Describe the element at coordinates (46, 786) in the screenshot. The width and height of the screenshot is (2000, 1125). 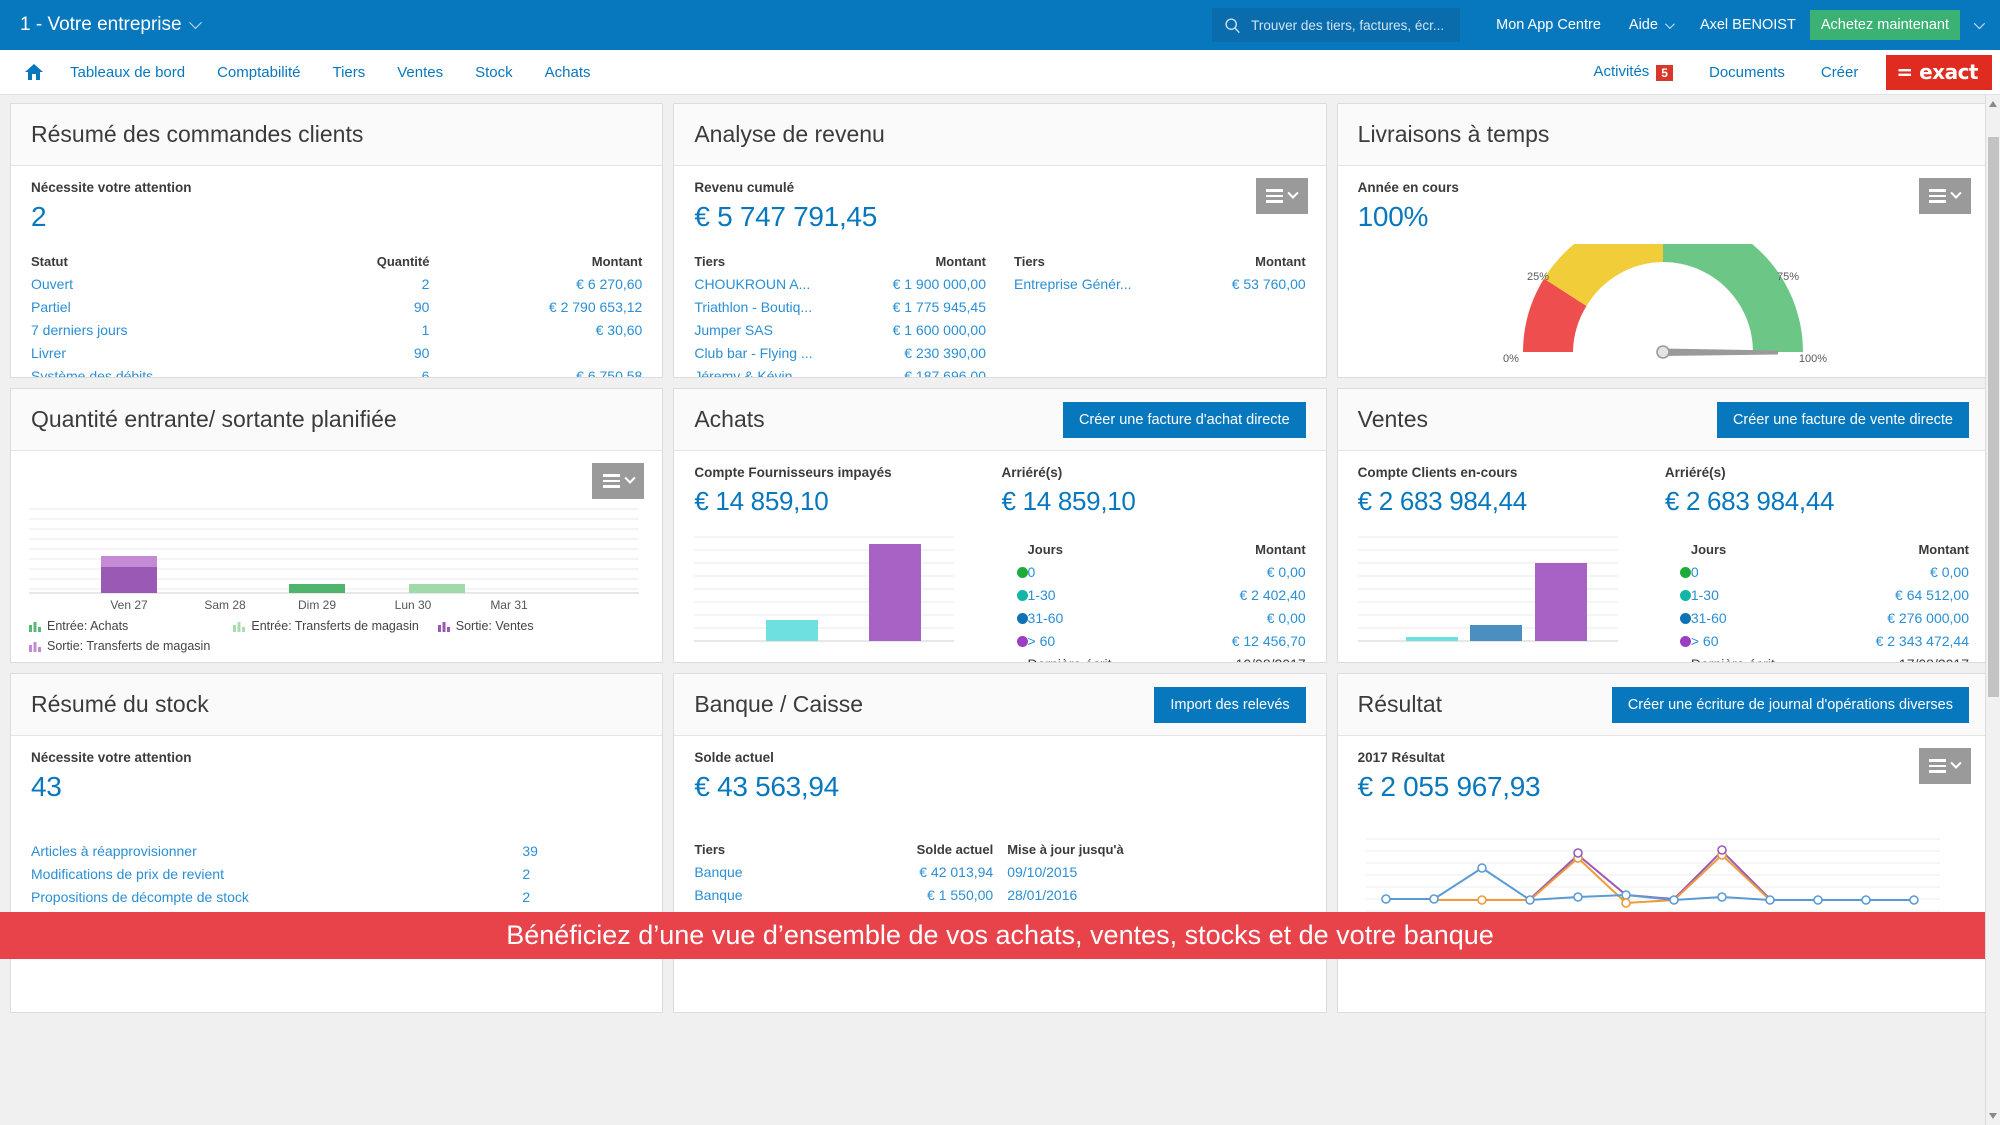
I see `kpi-value: 43` at that location.